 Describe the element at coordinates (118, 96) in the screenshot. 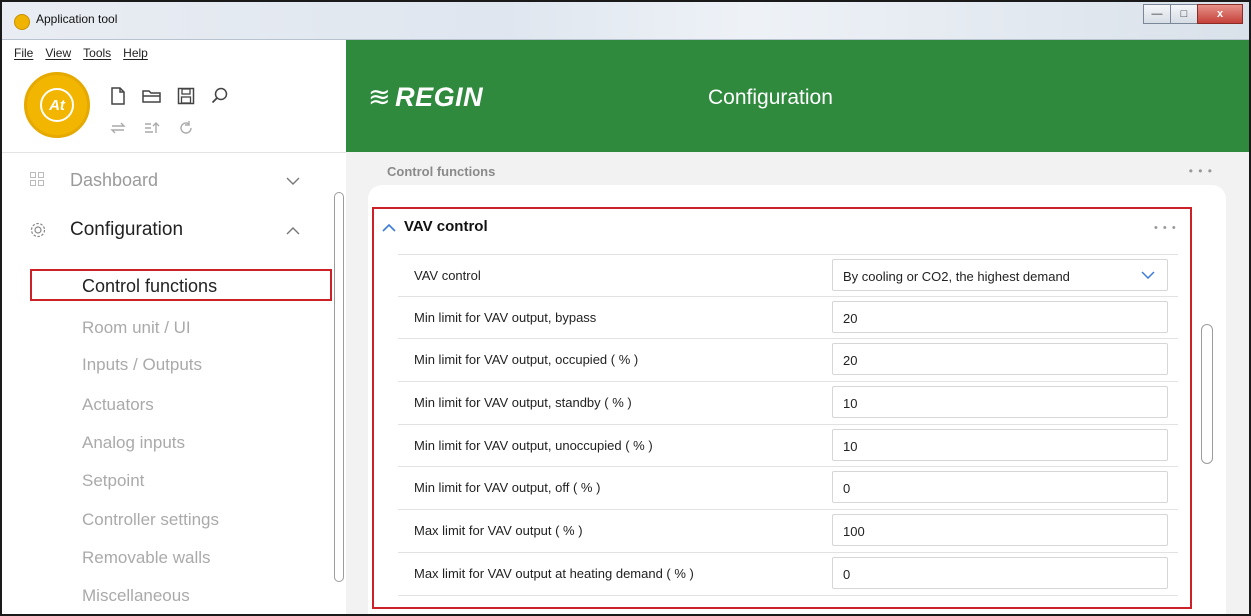

I see `new-file-icon` at that location.